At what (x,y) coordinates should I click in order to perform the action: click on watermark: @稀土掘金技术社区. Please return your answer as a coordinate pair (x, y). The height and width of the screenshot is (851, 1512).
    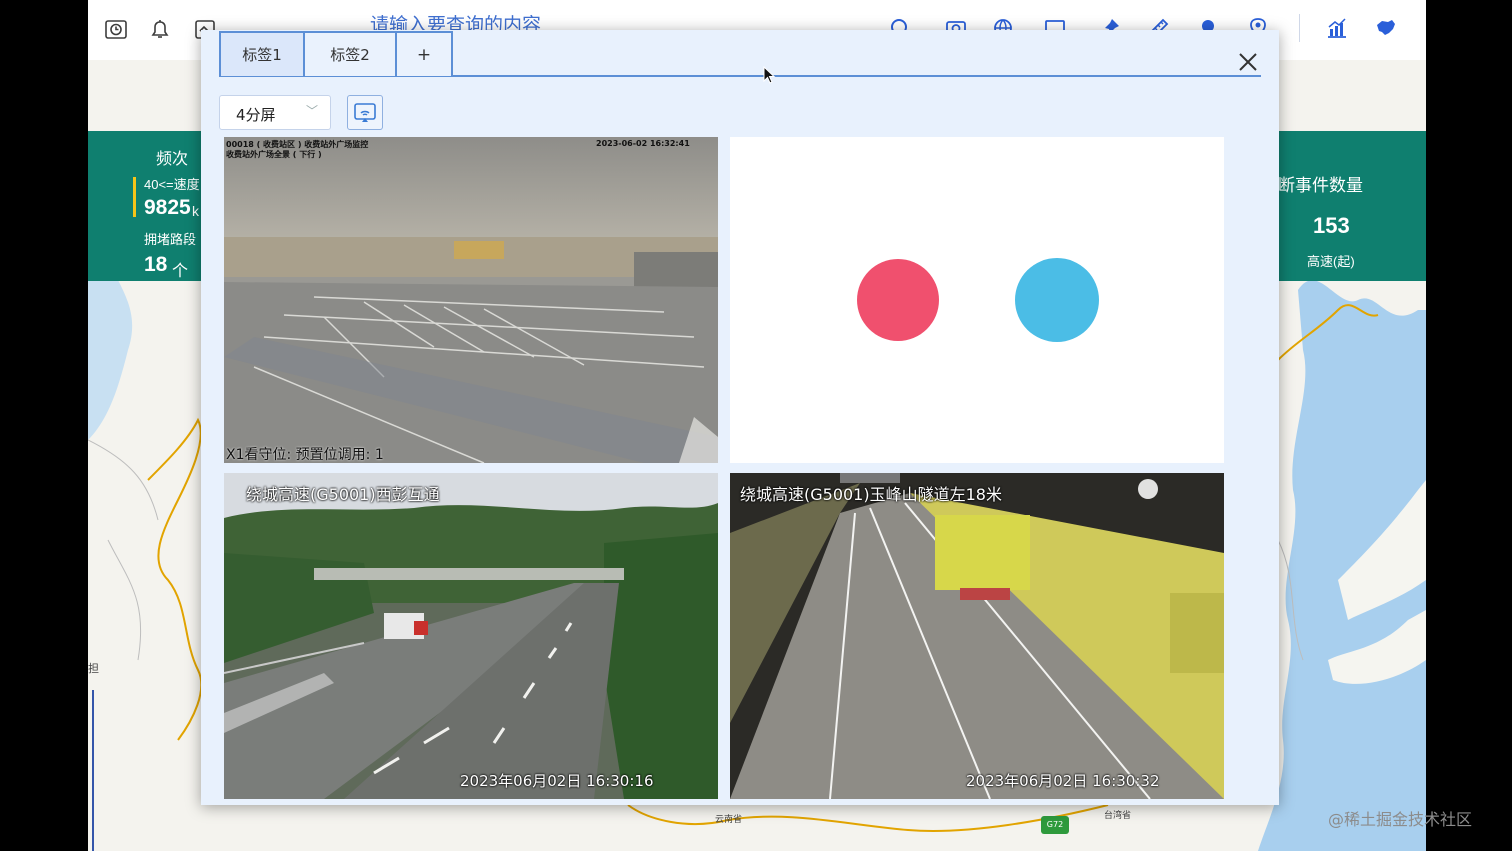
    Looking at the image, I should click on (1400, 819).